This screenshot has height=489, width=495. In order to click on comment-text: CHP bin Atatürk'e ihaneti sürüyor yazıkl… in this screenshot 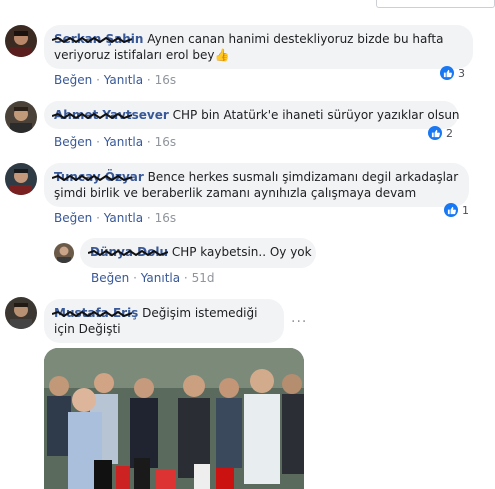, I will do `click(316, 115)`.